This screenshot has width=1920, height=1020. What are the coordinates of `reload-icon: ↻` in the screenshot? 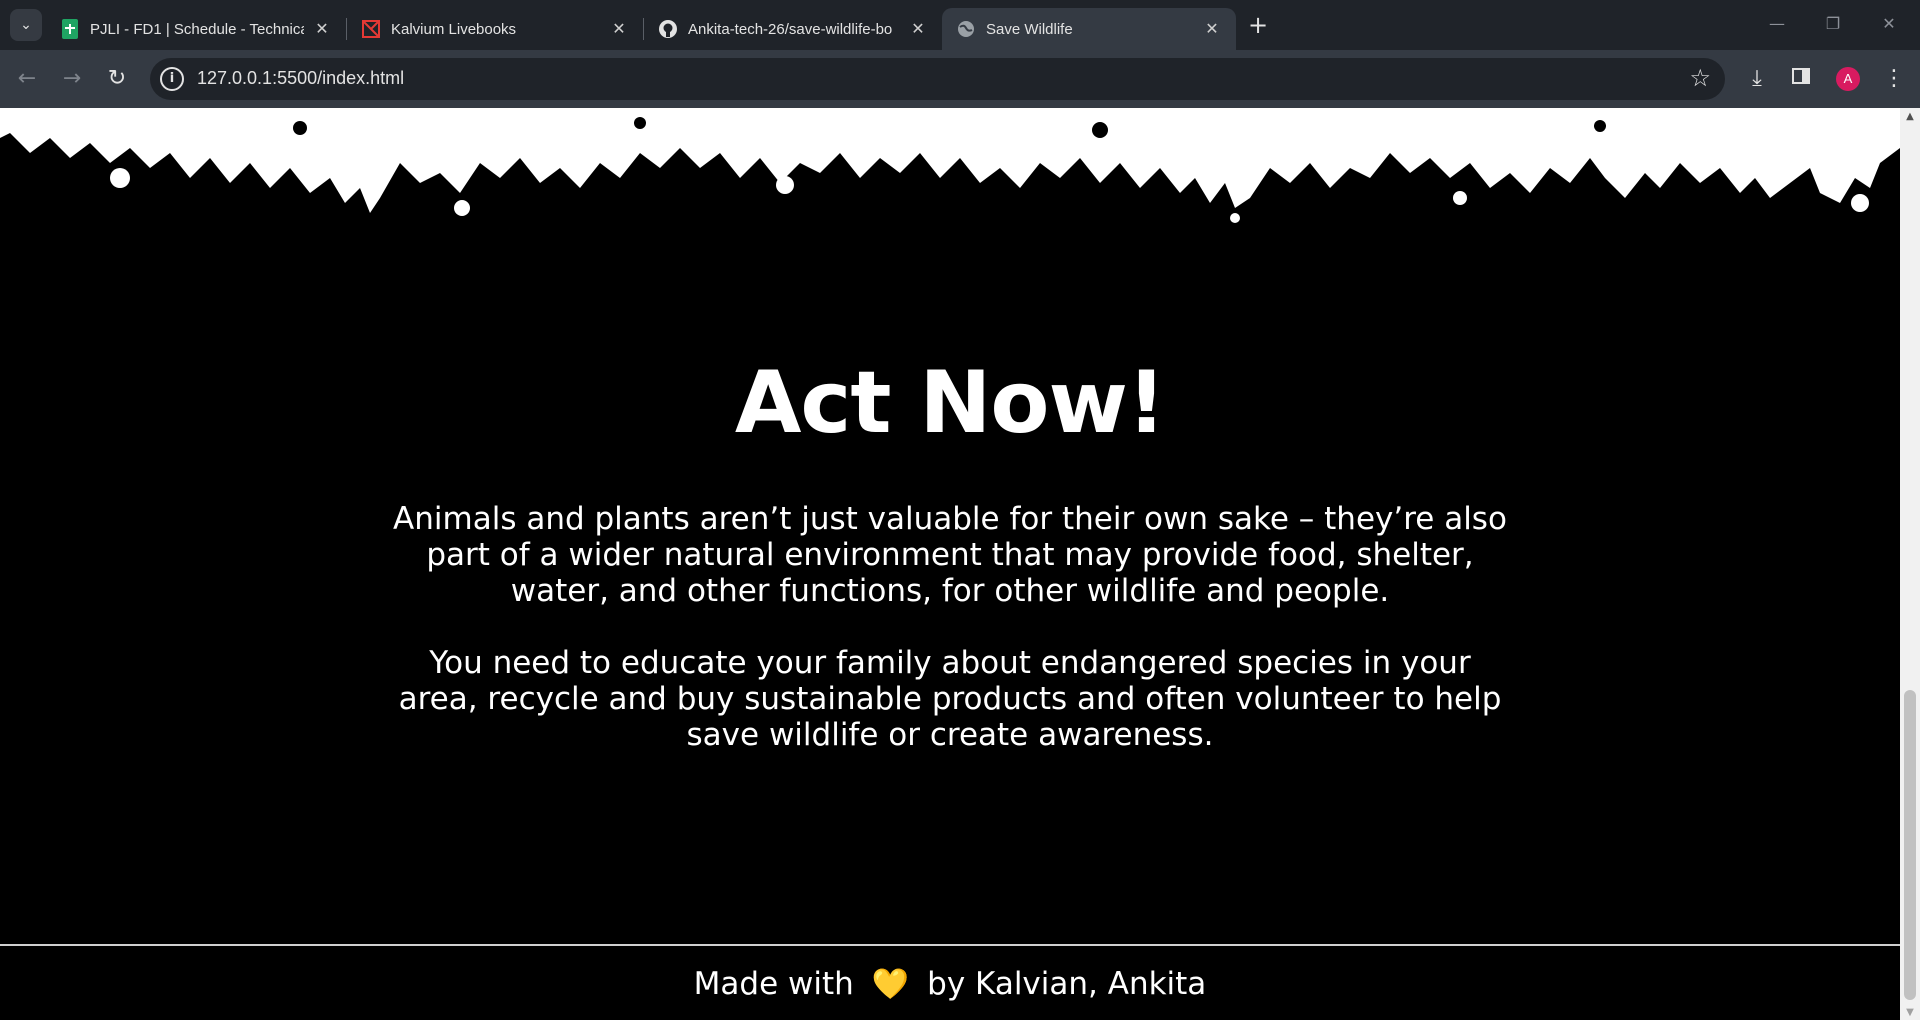 It's located at (117, 78).